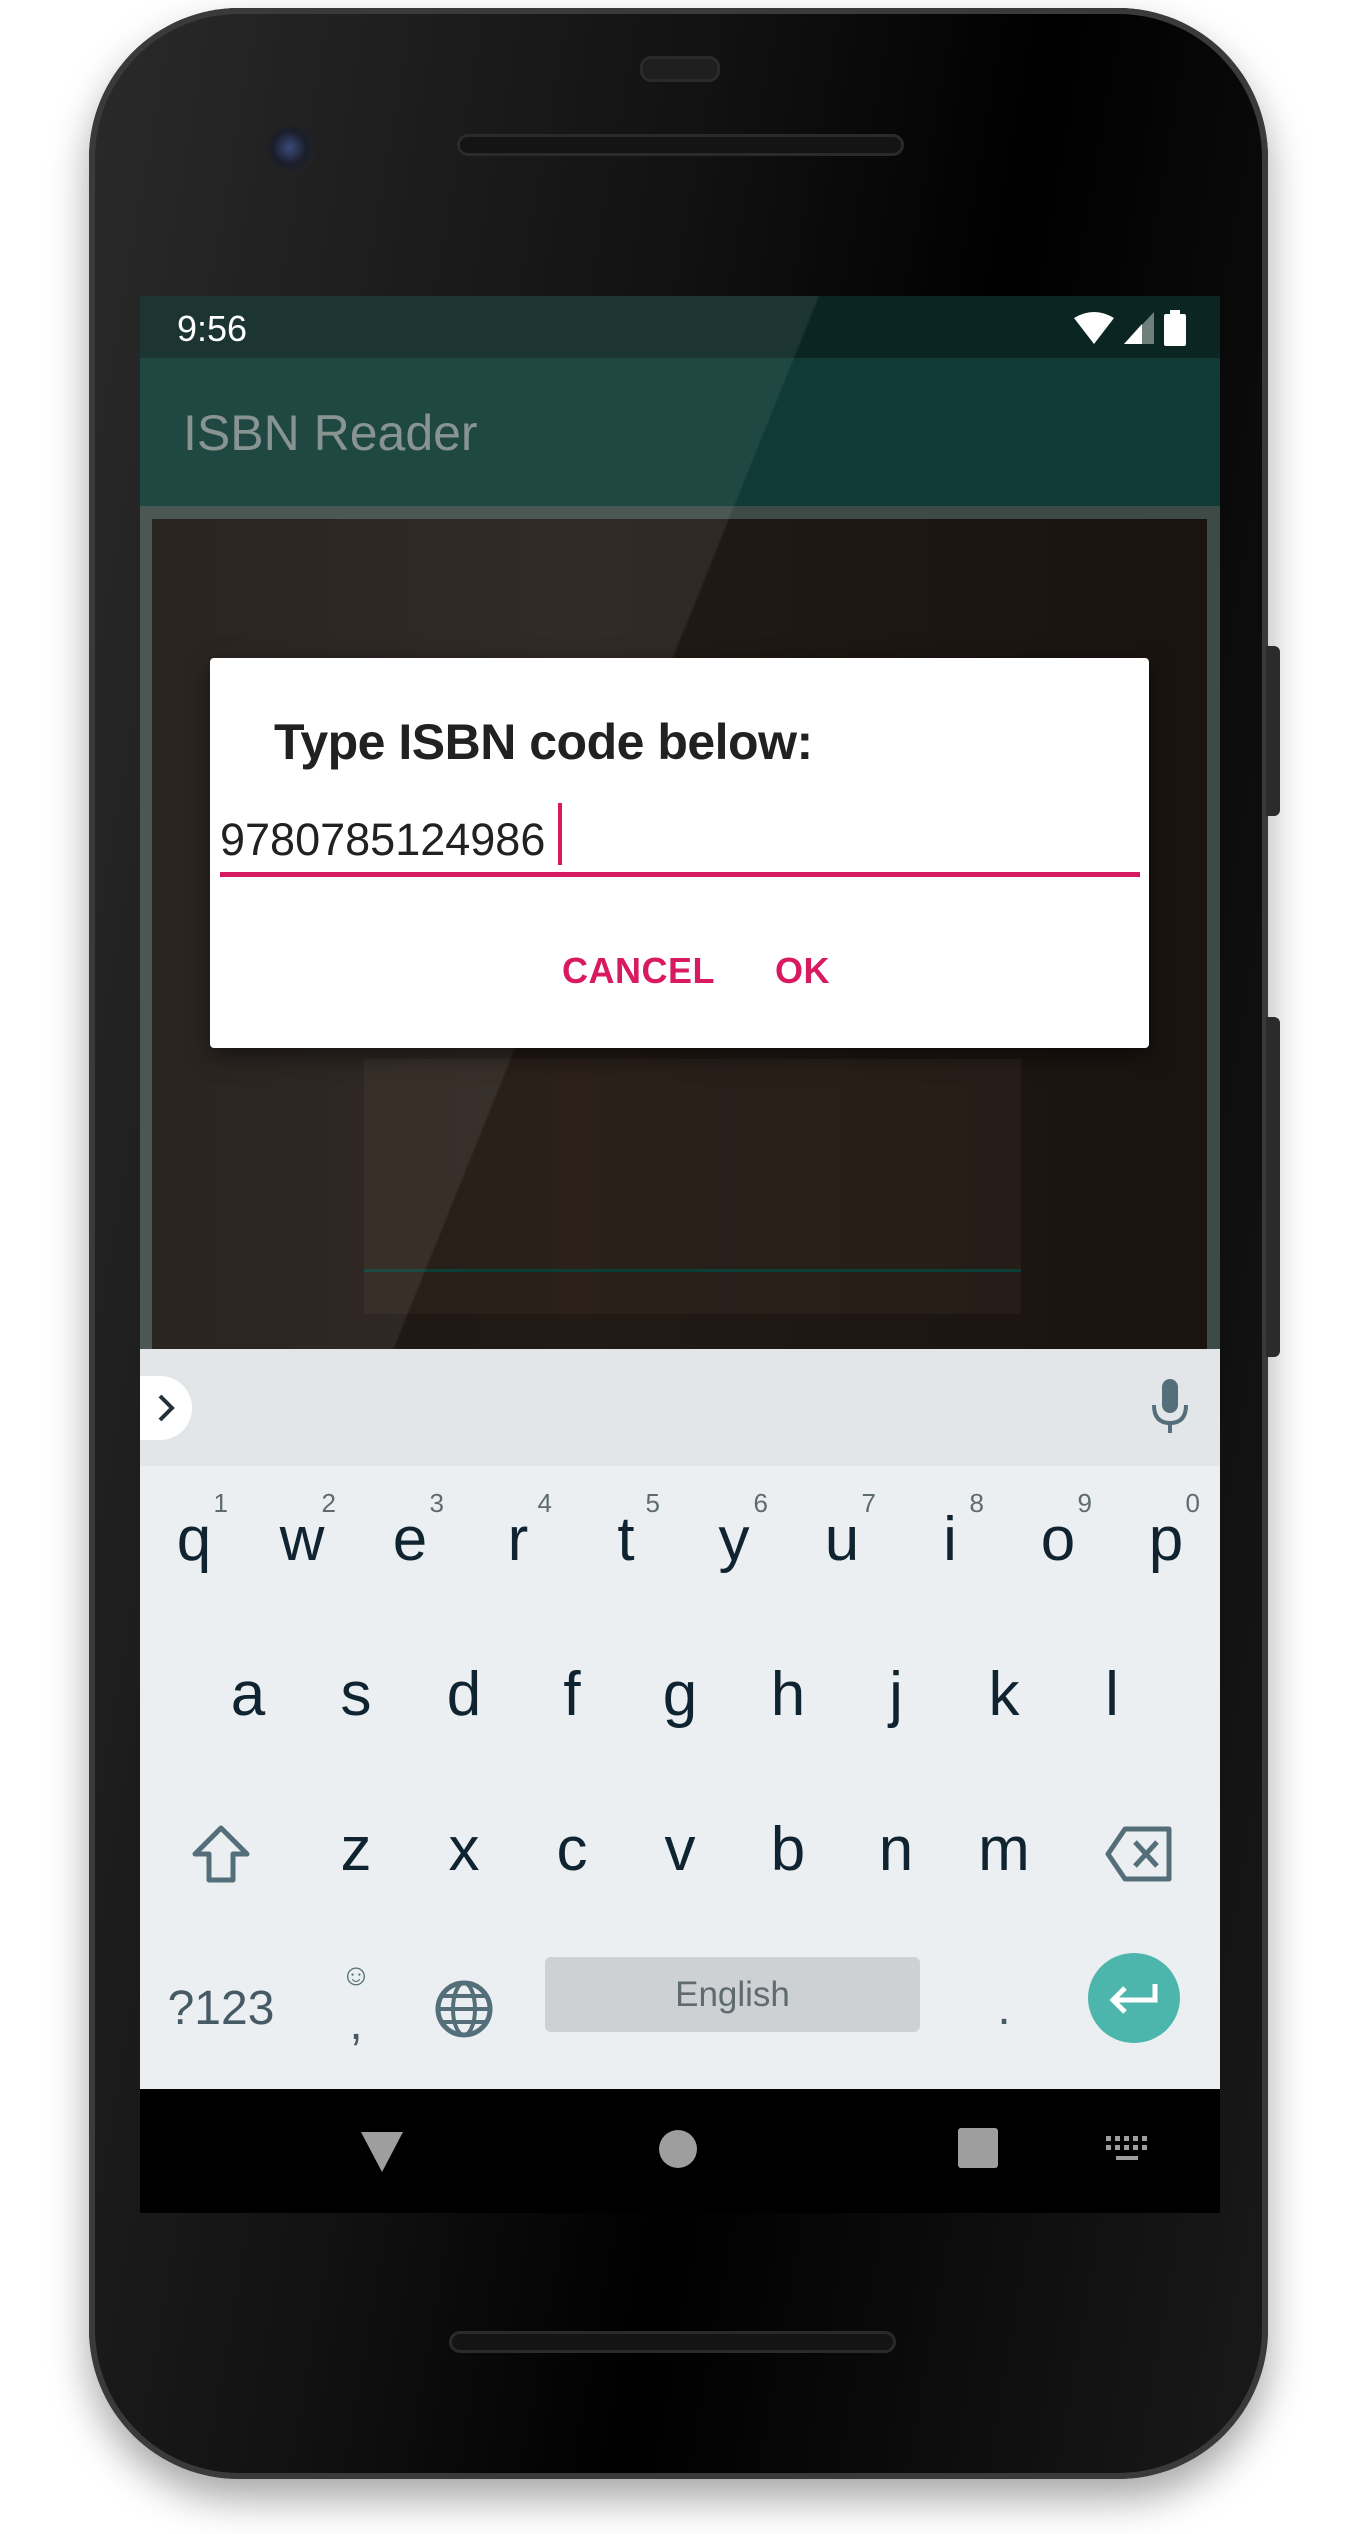  Describe the element at coordinates (896, 1853) in the screenshot. I see `key-n: n` at that location.